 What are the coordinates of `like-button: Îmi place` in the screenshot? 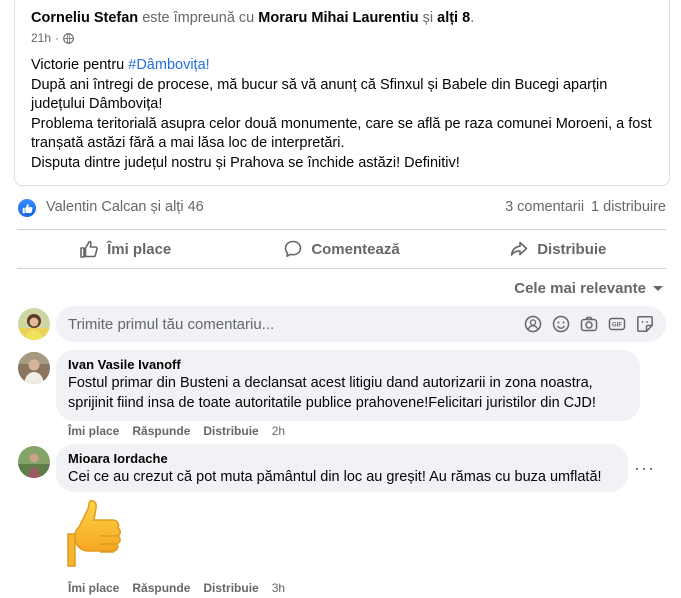 It's located at (125, 249).